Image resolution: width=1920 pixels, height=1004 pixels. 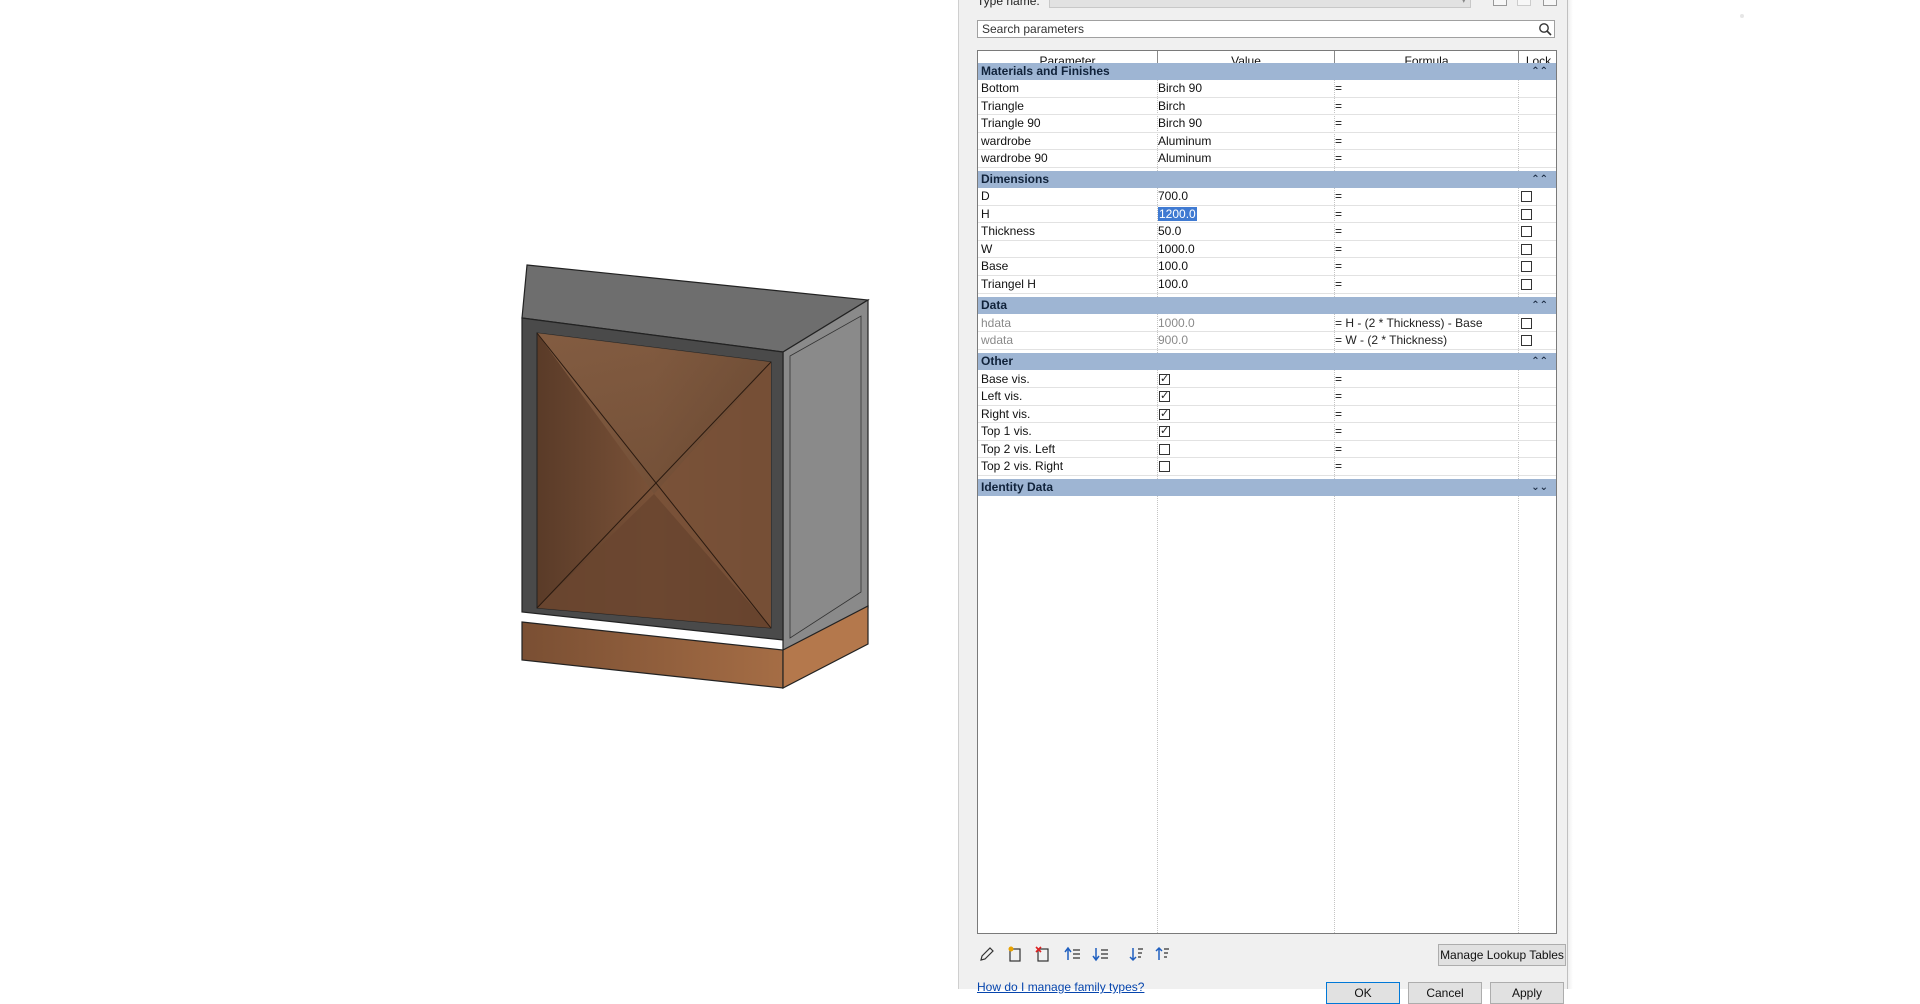 I want to click on table-row: Triangle Birch =, so click(x=1267, y=107).